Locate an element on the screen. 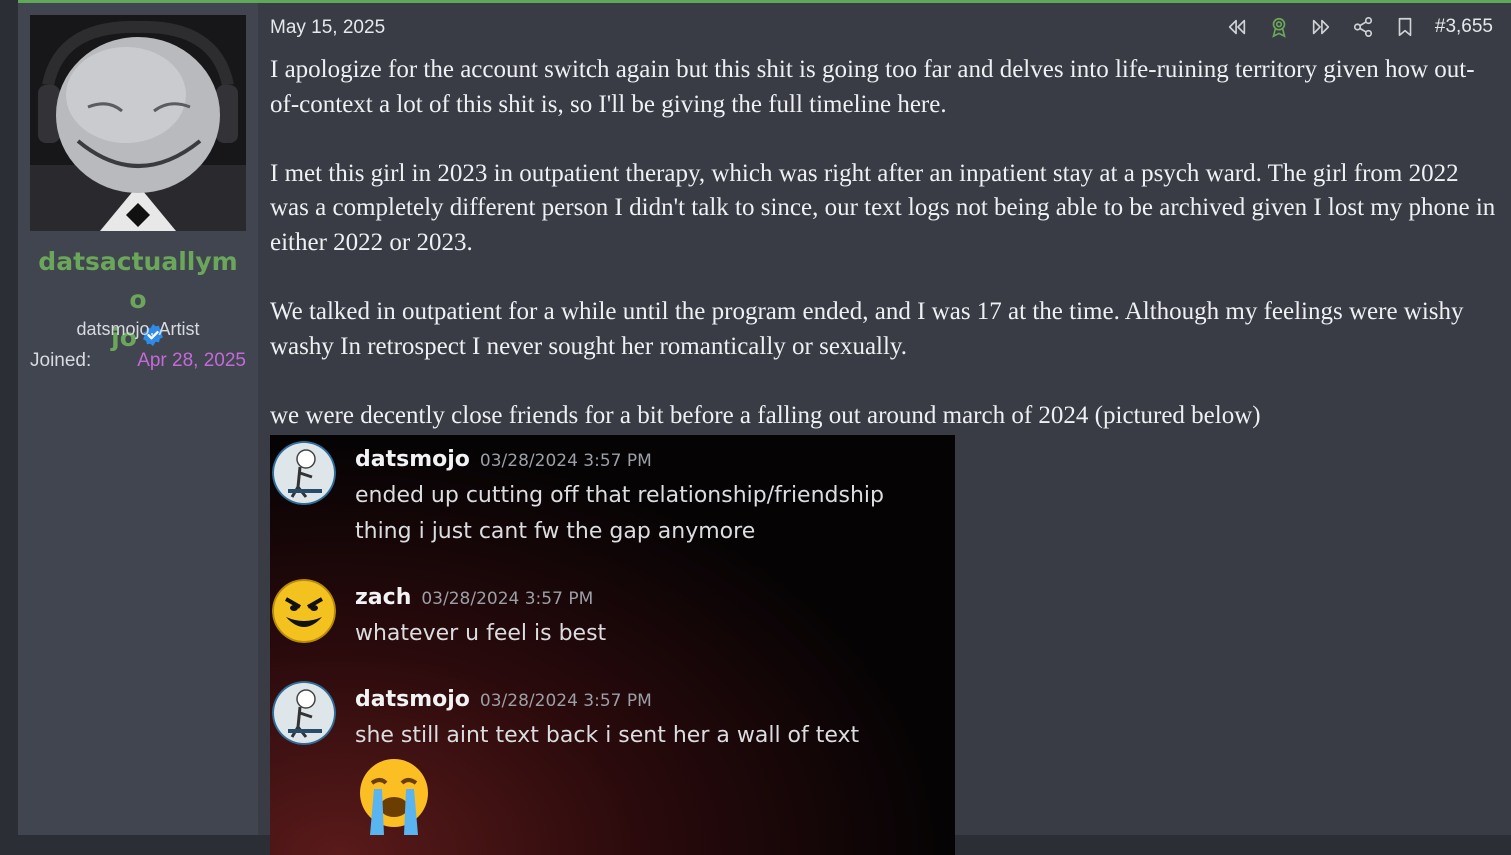 Image resolution: width=1511 pixels, height=855 pixels. post-number-link: #3,655 is located at coordinates (1464, 27).